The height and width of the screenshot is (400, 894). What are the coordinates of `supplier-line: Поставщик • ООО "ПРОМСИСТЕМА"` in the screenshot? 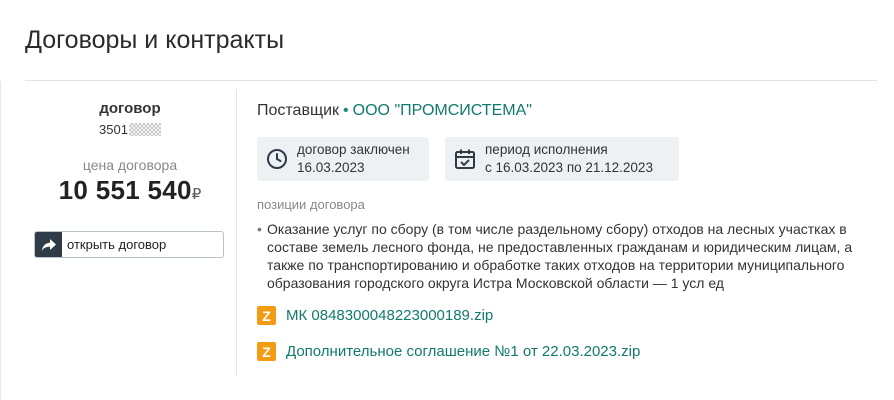 It's located at (394, 111).